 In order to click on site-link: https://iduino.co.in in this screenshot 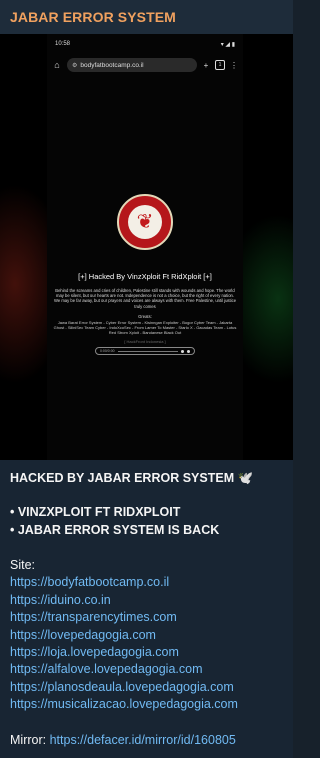, I will do `click(60, 600)`.